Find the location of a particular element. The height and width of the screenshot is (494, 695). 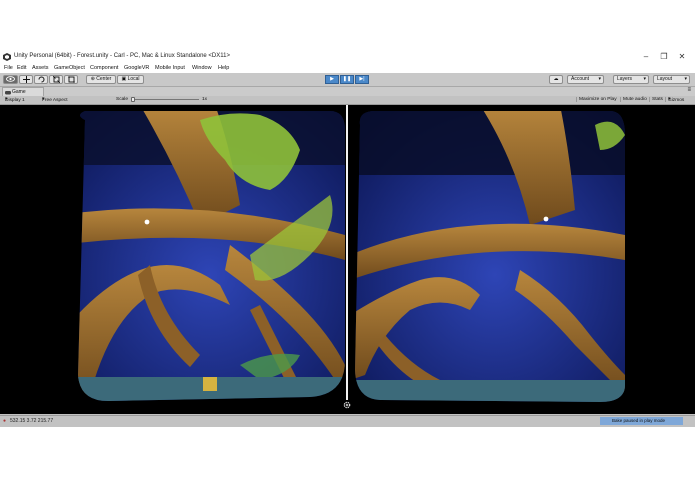

menu-help: Help is located at coordinates (223, 68).